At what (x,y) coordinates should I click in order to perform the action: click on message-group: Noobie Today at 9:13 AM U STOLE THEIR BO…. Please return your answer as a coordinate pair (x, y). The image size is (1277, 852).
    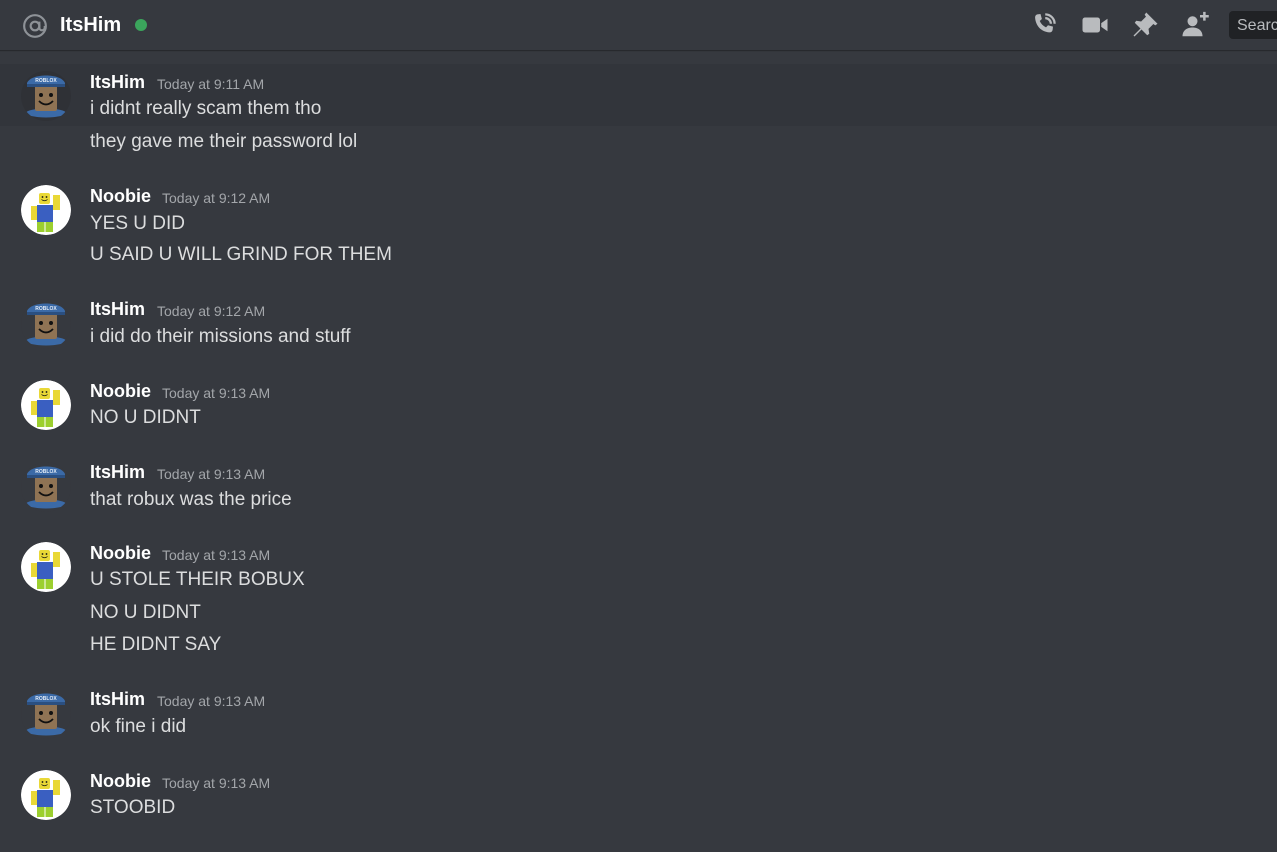
    Looking at the image, I should click on (638, 598).